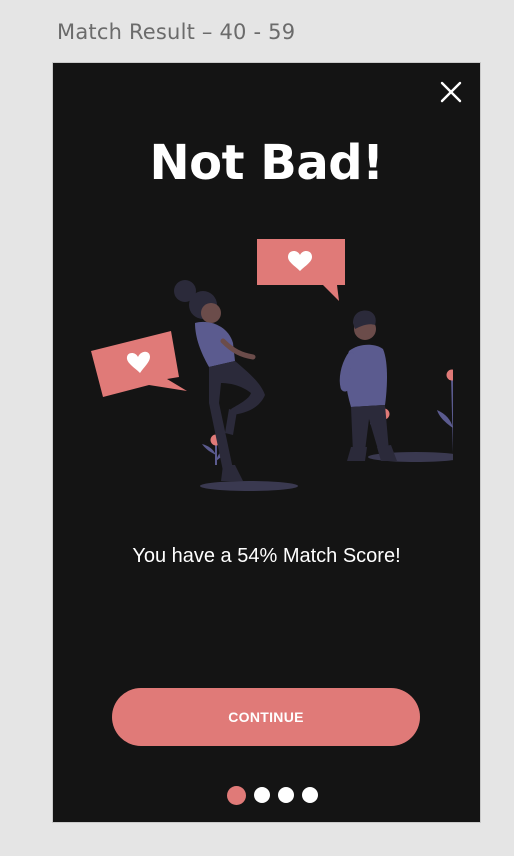  What do you see at coordinates (266, 163) in the screenshot?
I see `result-heading: Not Bad!` at bounding box center [266, 163].